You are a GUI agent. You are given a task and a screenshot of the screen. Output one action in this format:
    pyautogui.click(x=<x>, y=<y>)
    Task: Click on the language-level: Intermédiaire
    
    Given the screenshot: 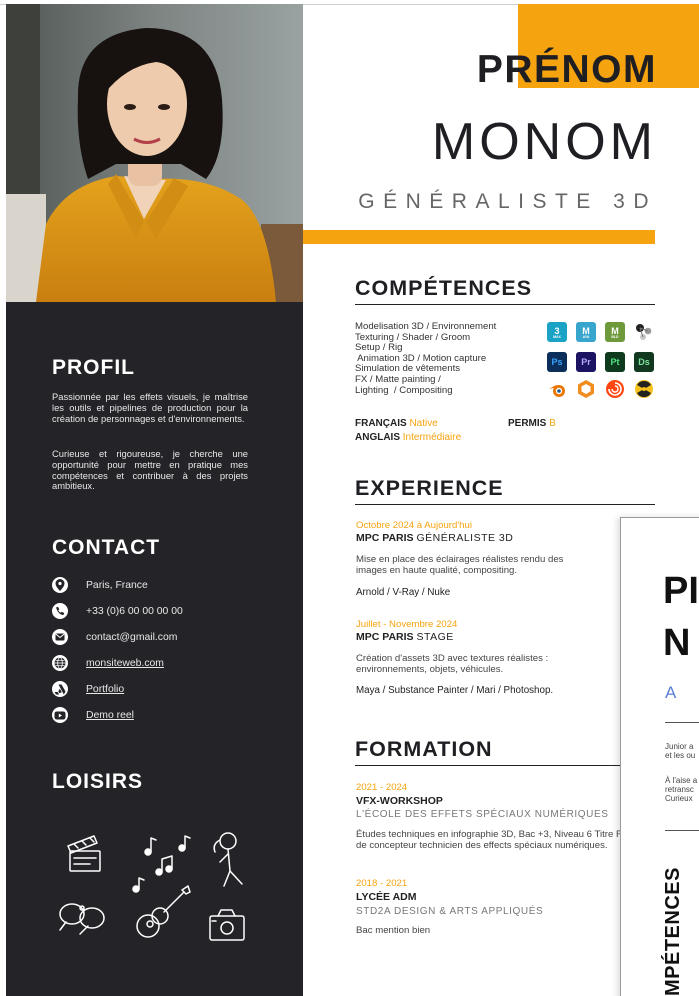 What is the action you would take?
    pyautogui.click(x=432, y=437)
    